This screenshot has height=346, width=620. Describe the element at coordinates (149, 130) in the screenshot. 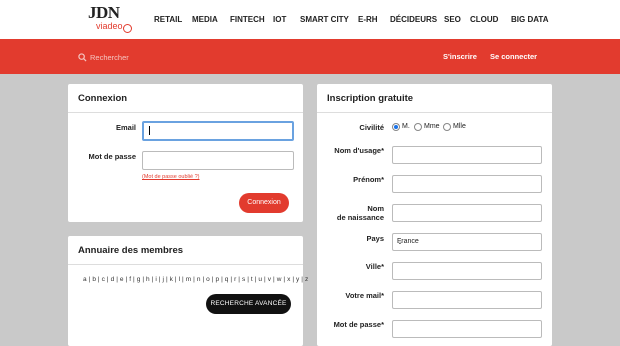

I see `text-caret` at that location.